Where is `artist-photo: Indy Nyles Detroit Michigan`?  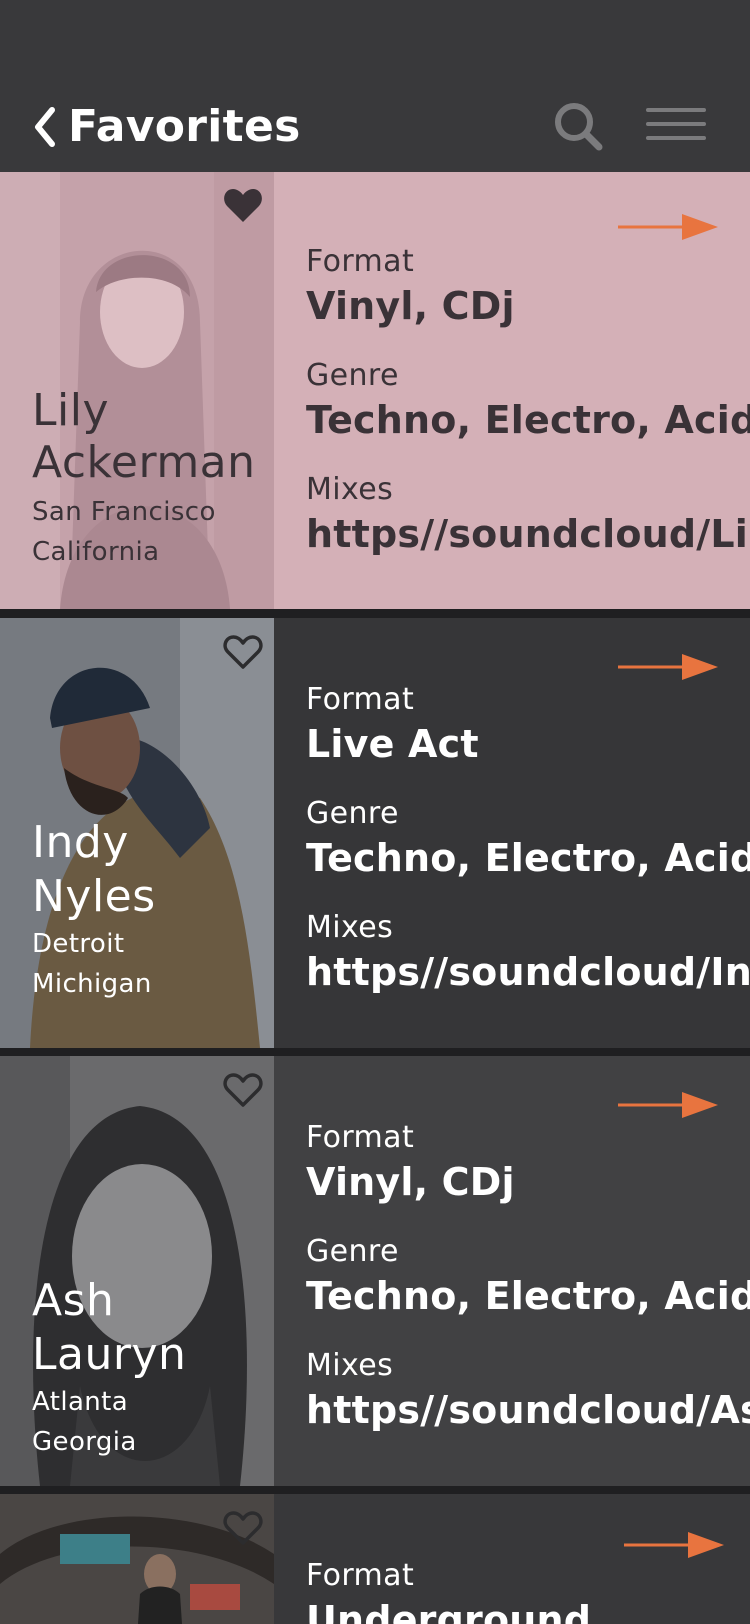
artist-photo: Indy Nyles Detroit Michigan is located at coordinates (137, 833).